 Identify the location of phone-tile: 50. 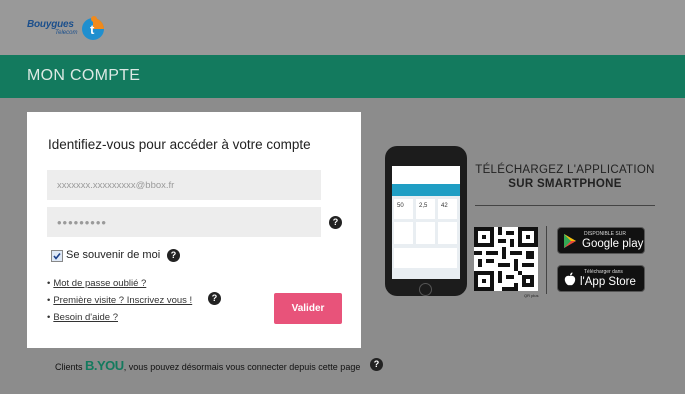
(403, 209).